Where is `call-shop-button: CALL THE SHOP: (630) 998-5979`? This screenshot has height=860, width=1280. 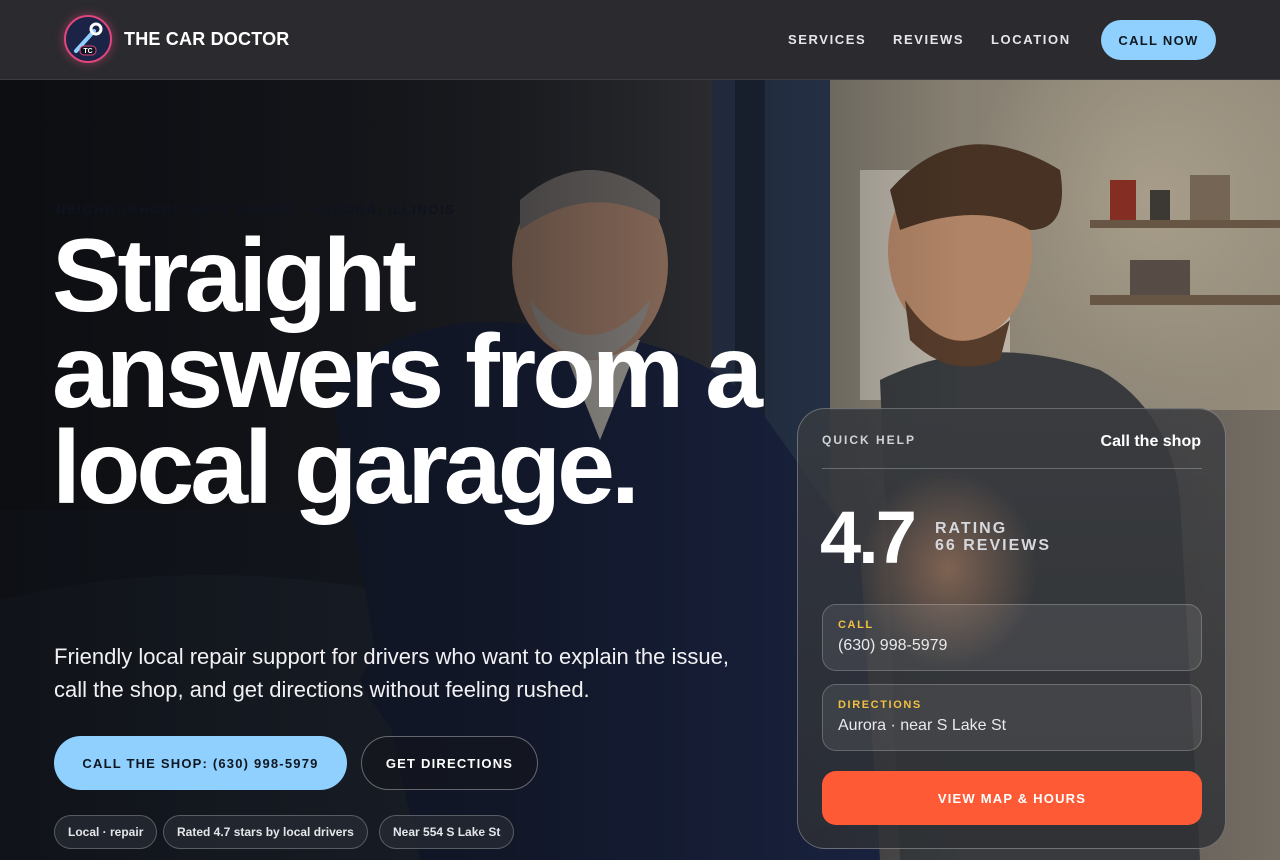 call-shop-button: CALL THE SHOP: (630) 998-5979 is located at coordinates (200, 763).